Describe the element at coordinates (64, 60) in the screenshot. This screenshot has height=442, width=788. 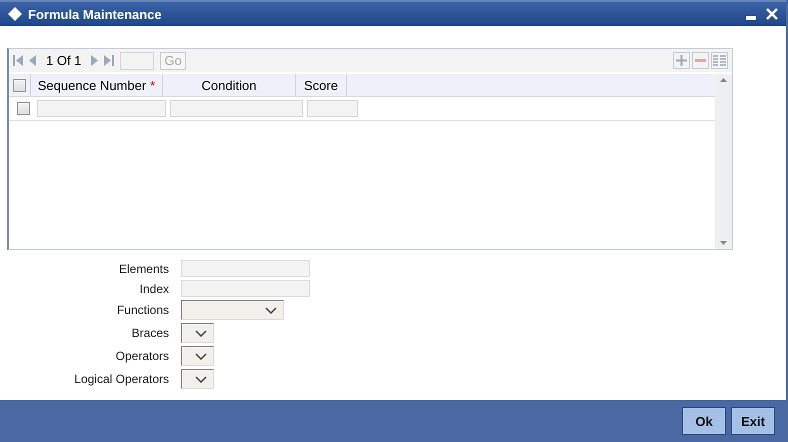
I see `page-counter: 1 Of 1` at that location.